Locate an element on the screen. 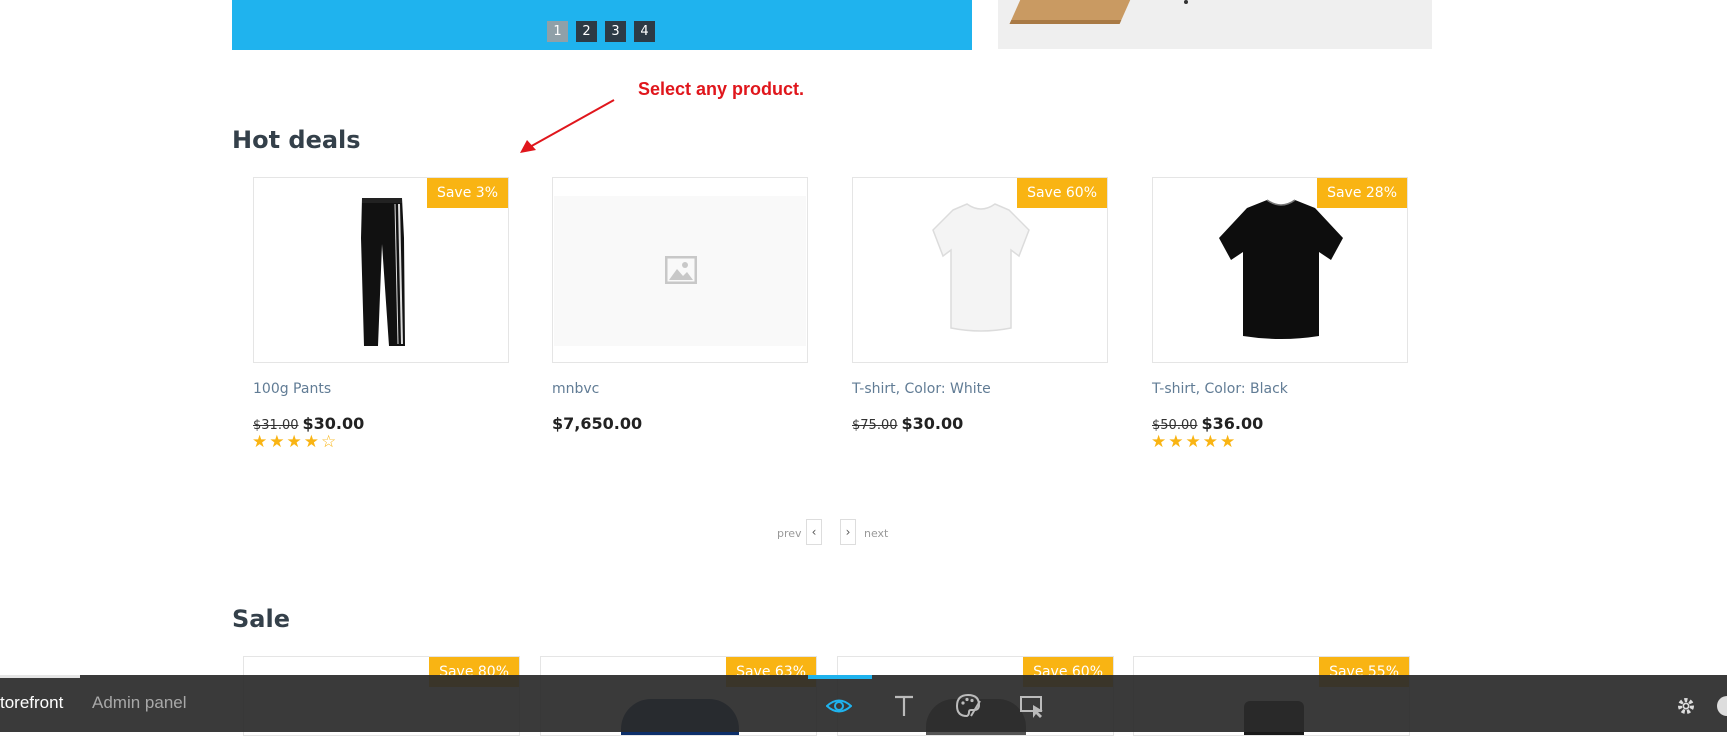 Image resolution: width=1727 pixels, height=736 pixels. pager-next-label: next is located at coordinates (876, 533).